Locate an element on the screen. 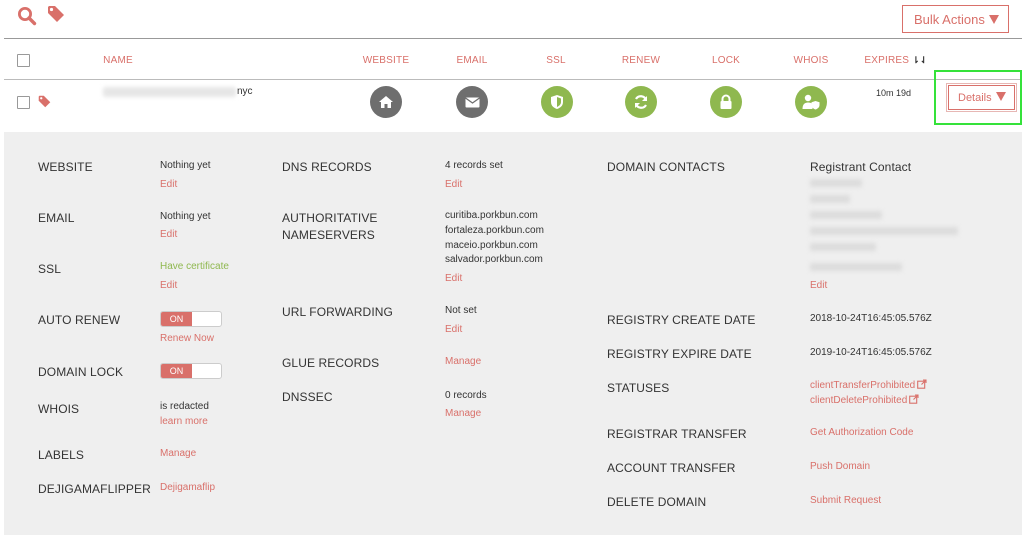  status-link: clientDeleteProhibited is located at coordinates (864, 401).